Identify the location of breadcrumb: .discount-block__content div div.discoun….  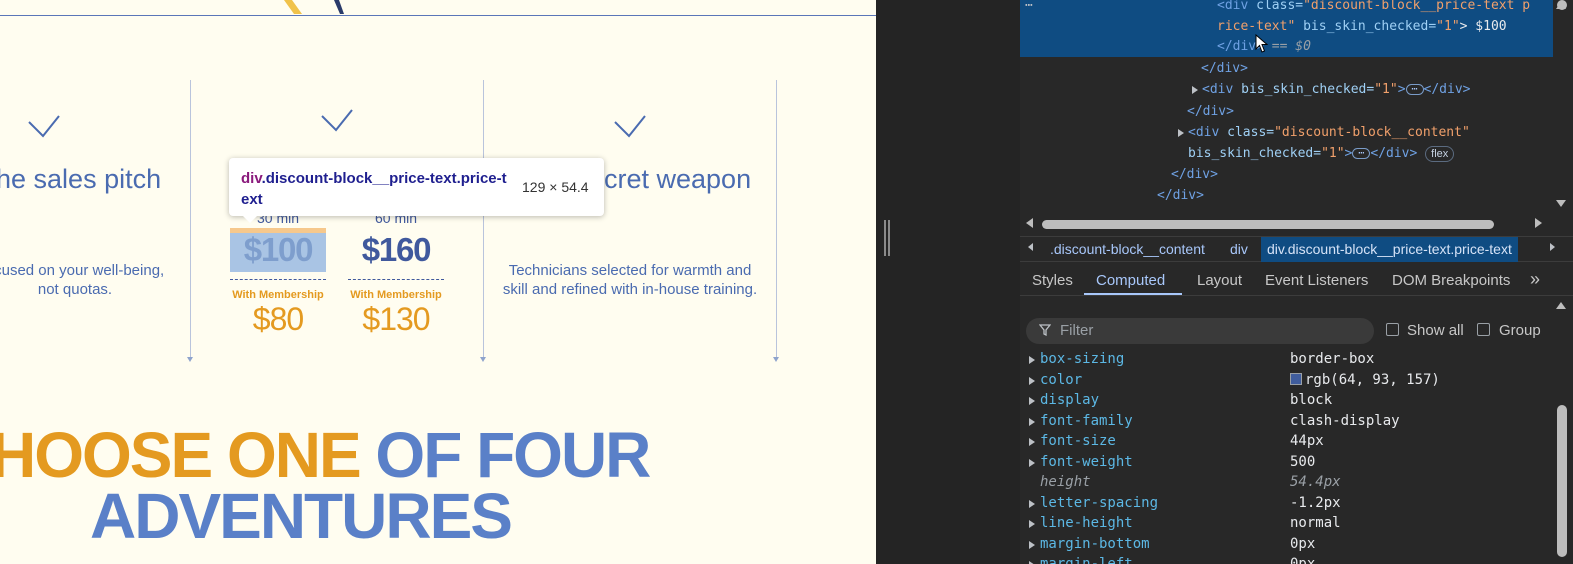
(1296, 249).